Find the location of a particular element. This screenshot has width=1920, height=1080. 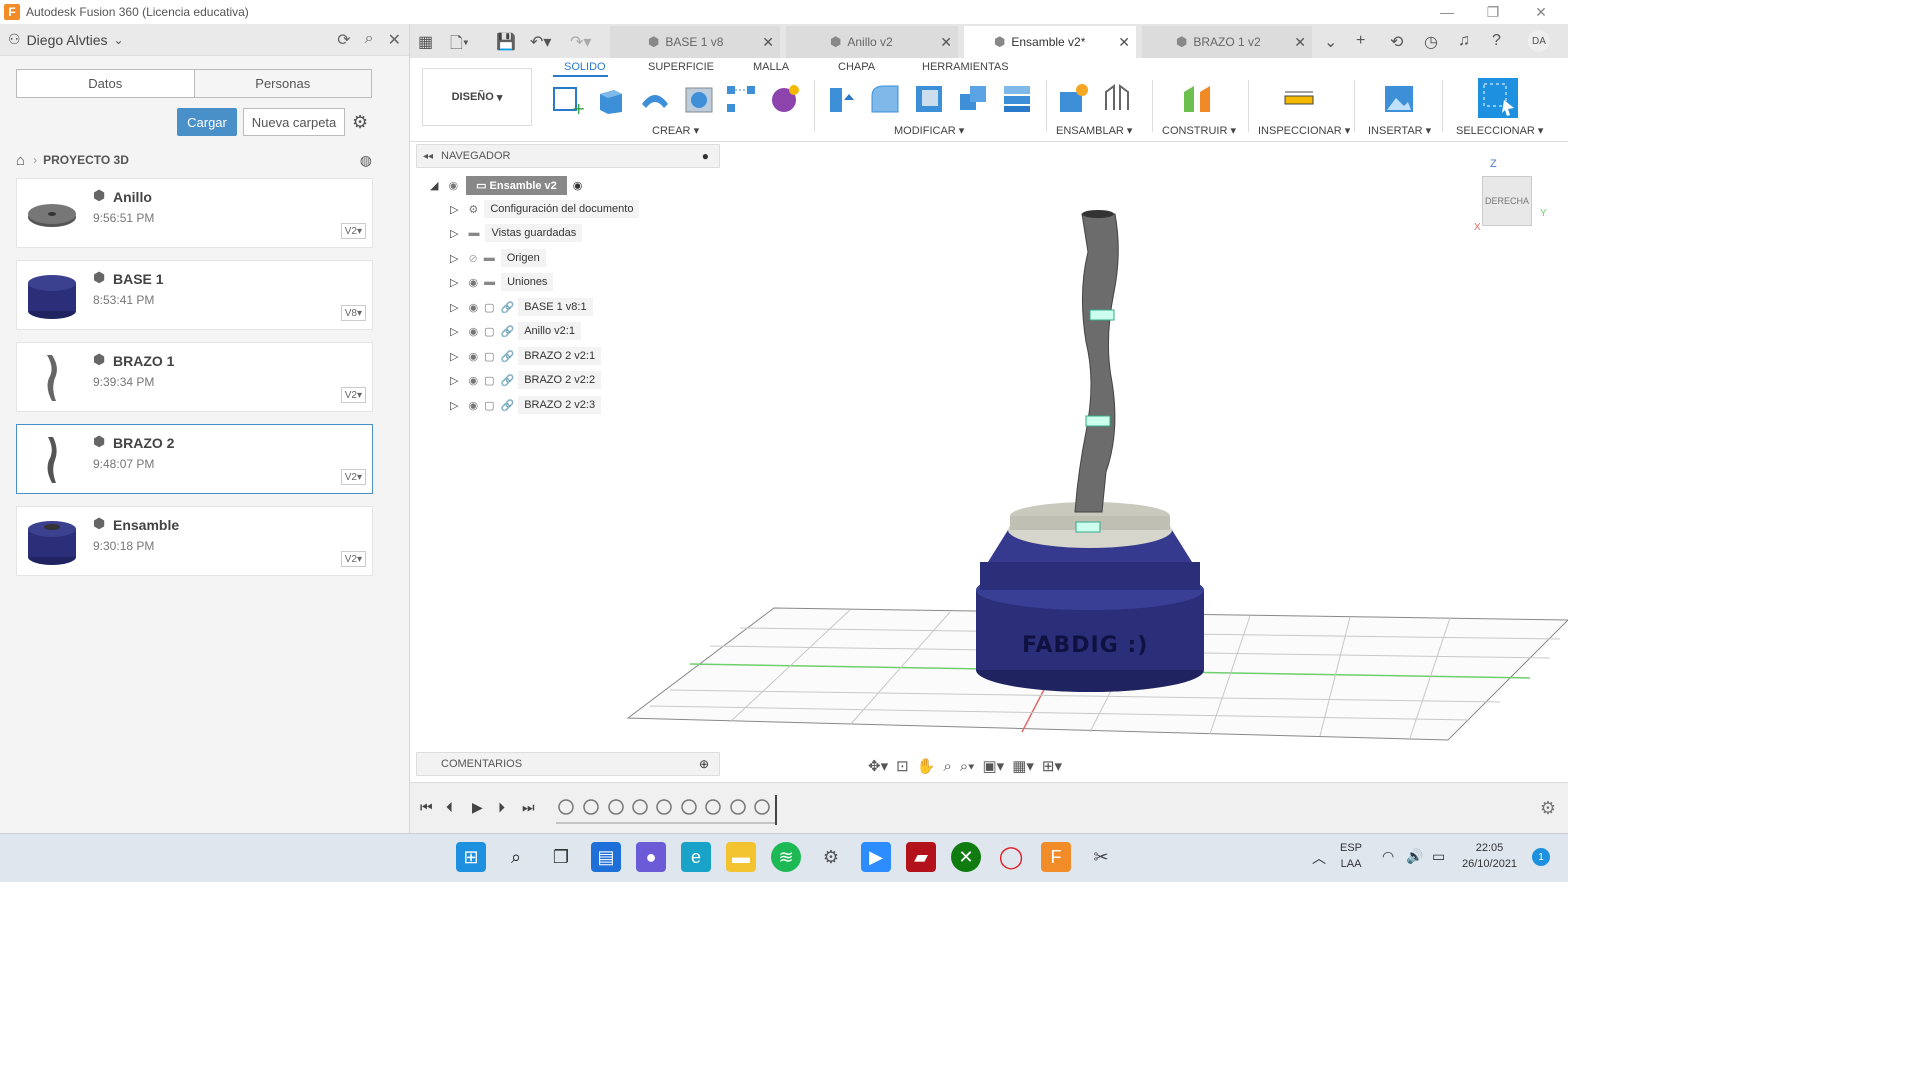

restore-button: ❐ is located at coordinates (1493, 12).